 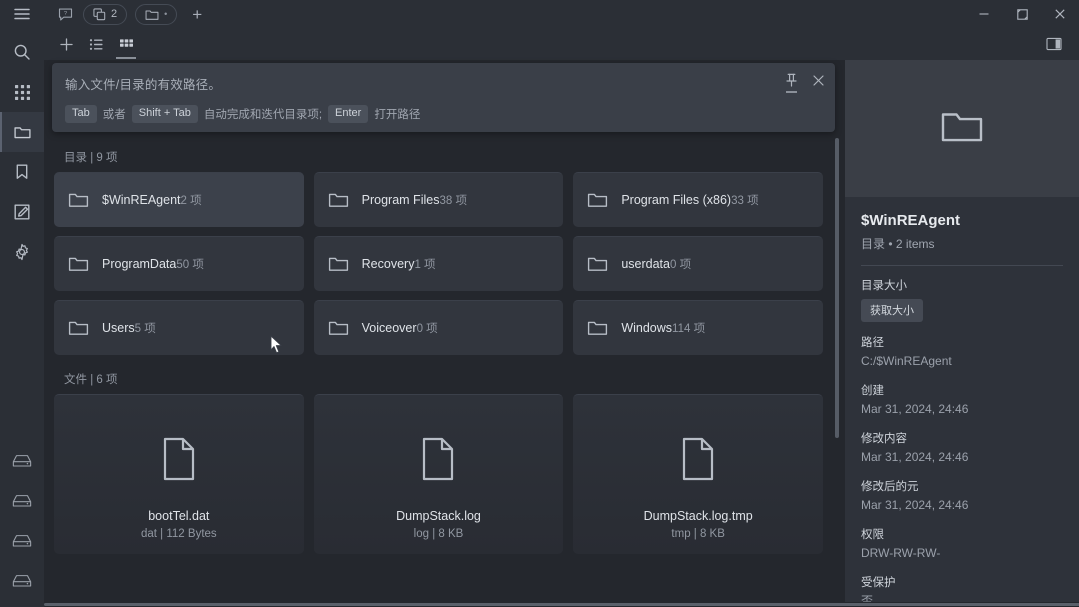 I want to click on sidebar-item-notes, so click(x=22, y=212).